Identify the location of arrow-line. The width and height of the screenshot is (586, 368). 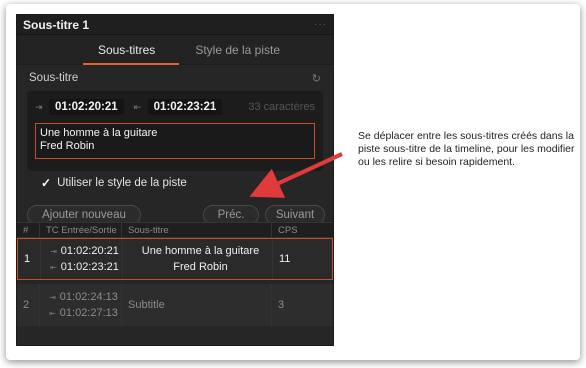
(296, 175).